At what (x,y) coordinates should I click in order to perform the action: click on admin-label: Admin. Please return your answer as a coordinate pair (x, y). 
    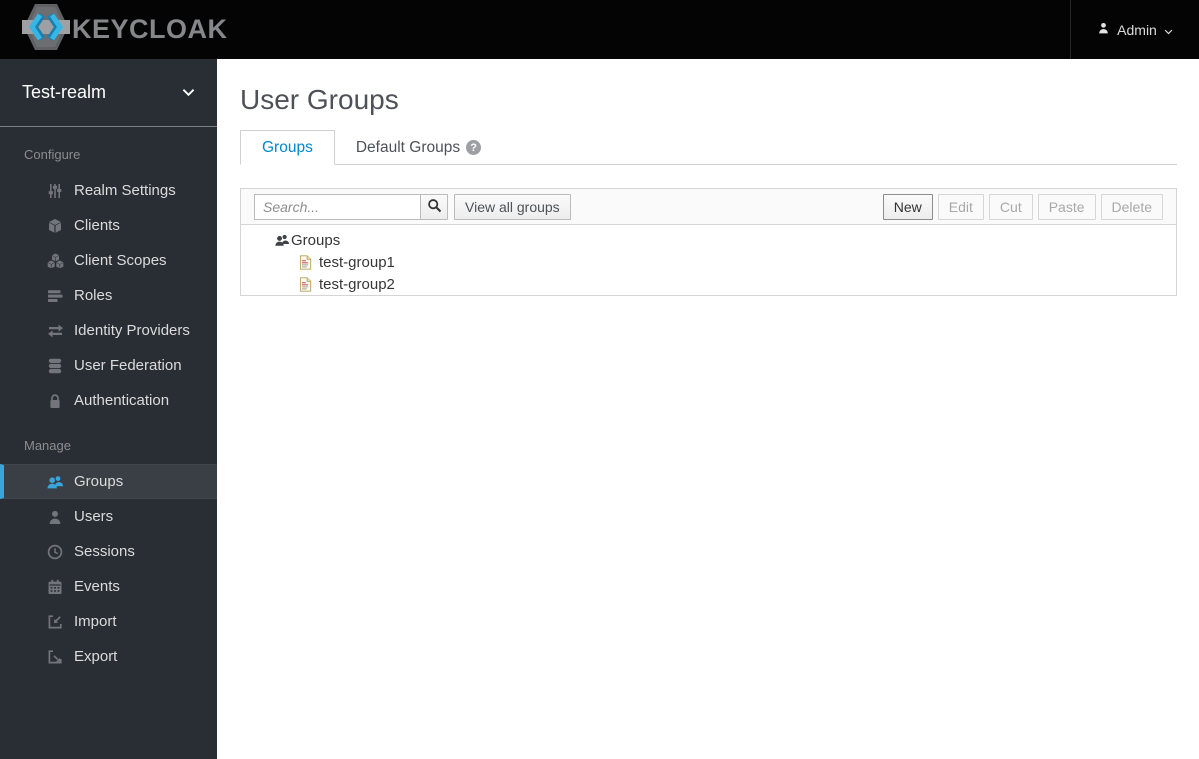
    Looking at the image, I should click on (1137, 29).